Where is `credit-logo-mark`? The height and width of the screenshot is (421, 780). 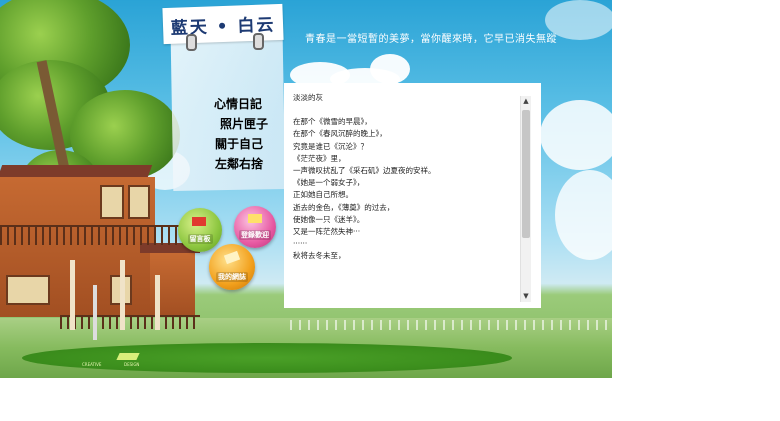 credit-logo-mark is located at coordinates (128, 356).